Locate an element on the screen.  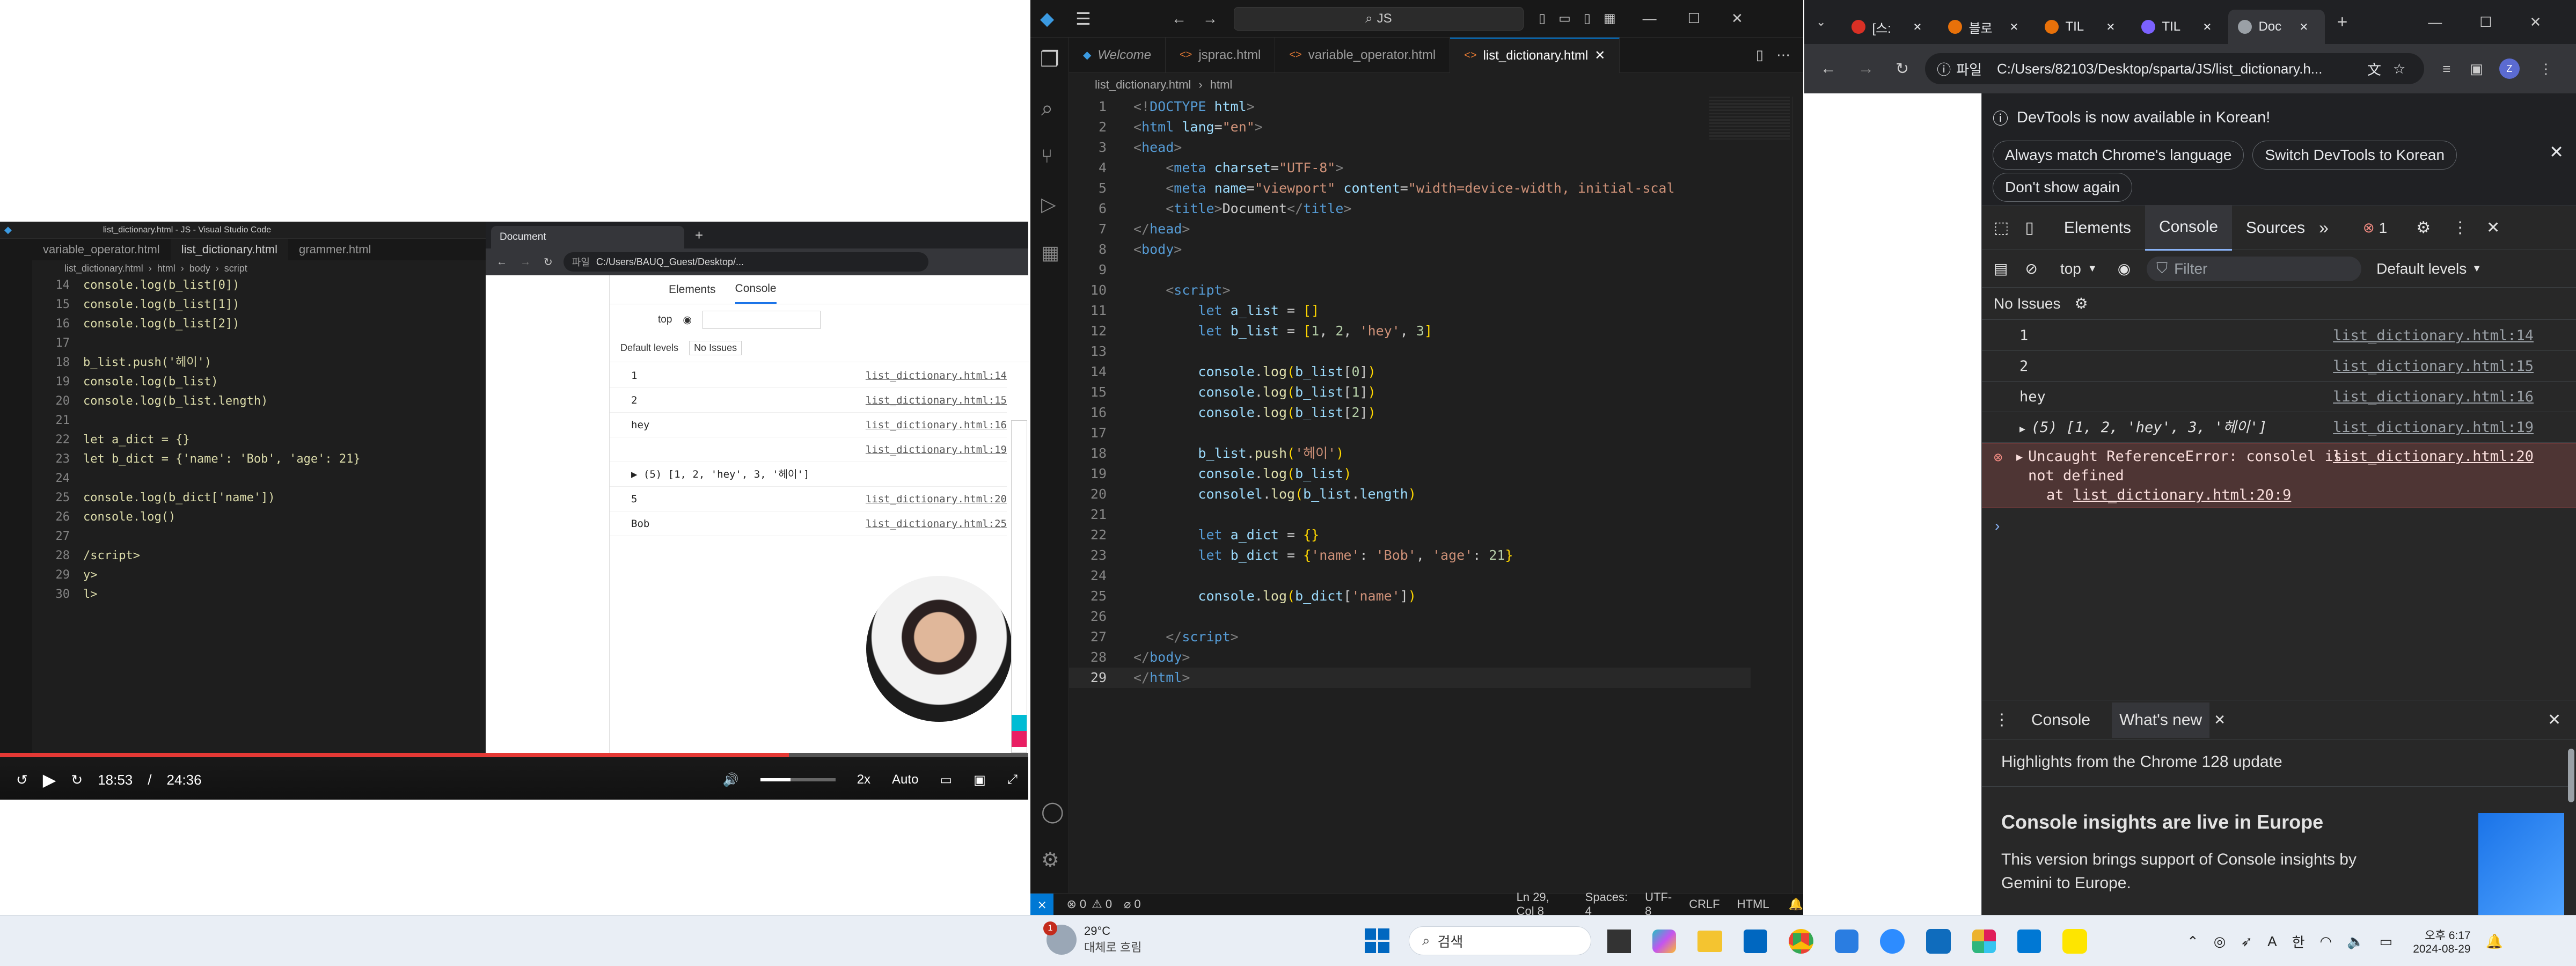
browser-tab: 블로 ✕ is located at coordinates (1986, 27).